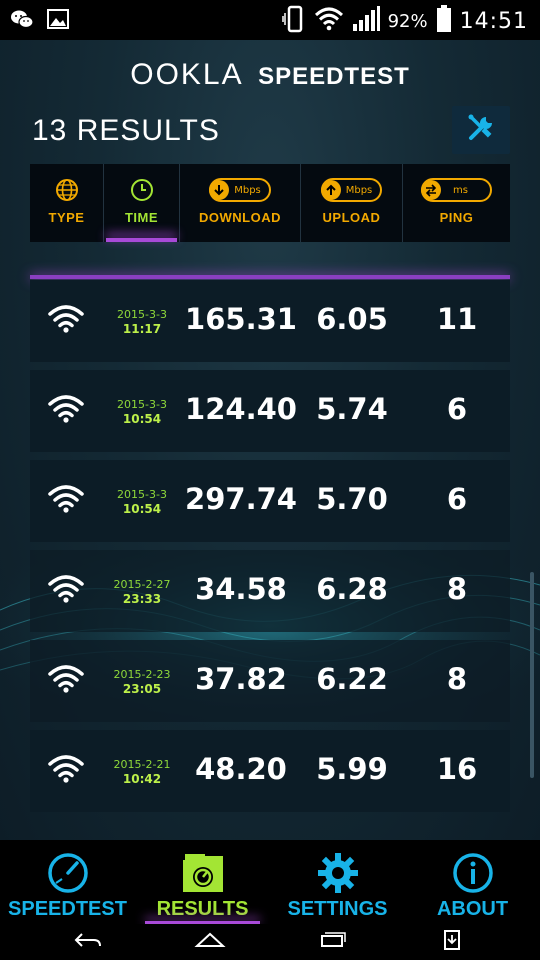 Image resolution: width=540 pixels, height=960 pixels. What do you see at coordinates (472, 909) in the screenshot?
I see `nav-about-label: ABOUT` at bounding box center [472, 909].